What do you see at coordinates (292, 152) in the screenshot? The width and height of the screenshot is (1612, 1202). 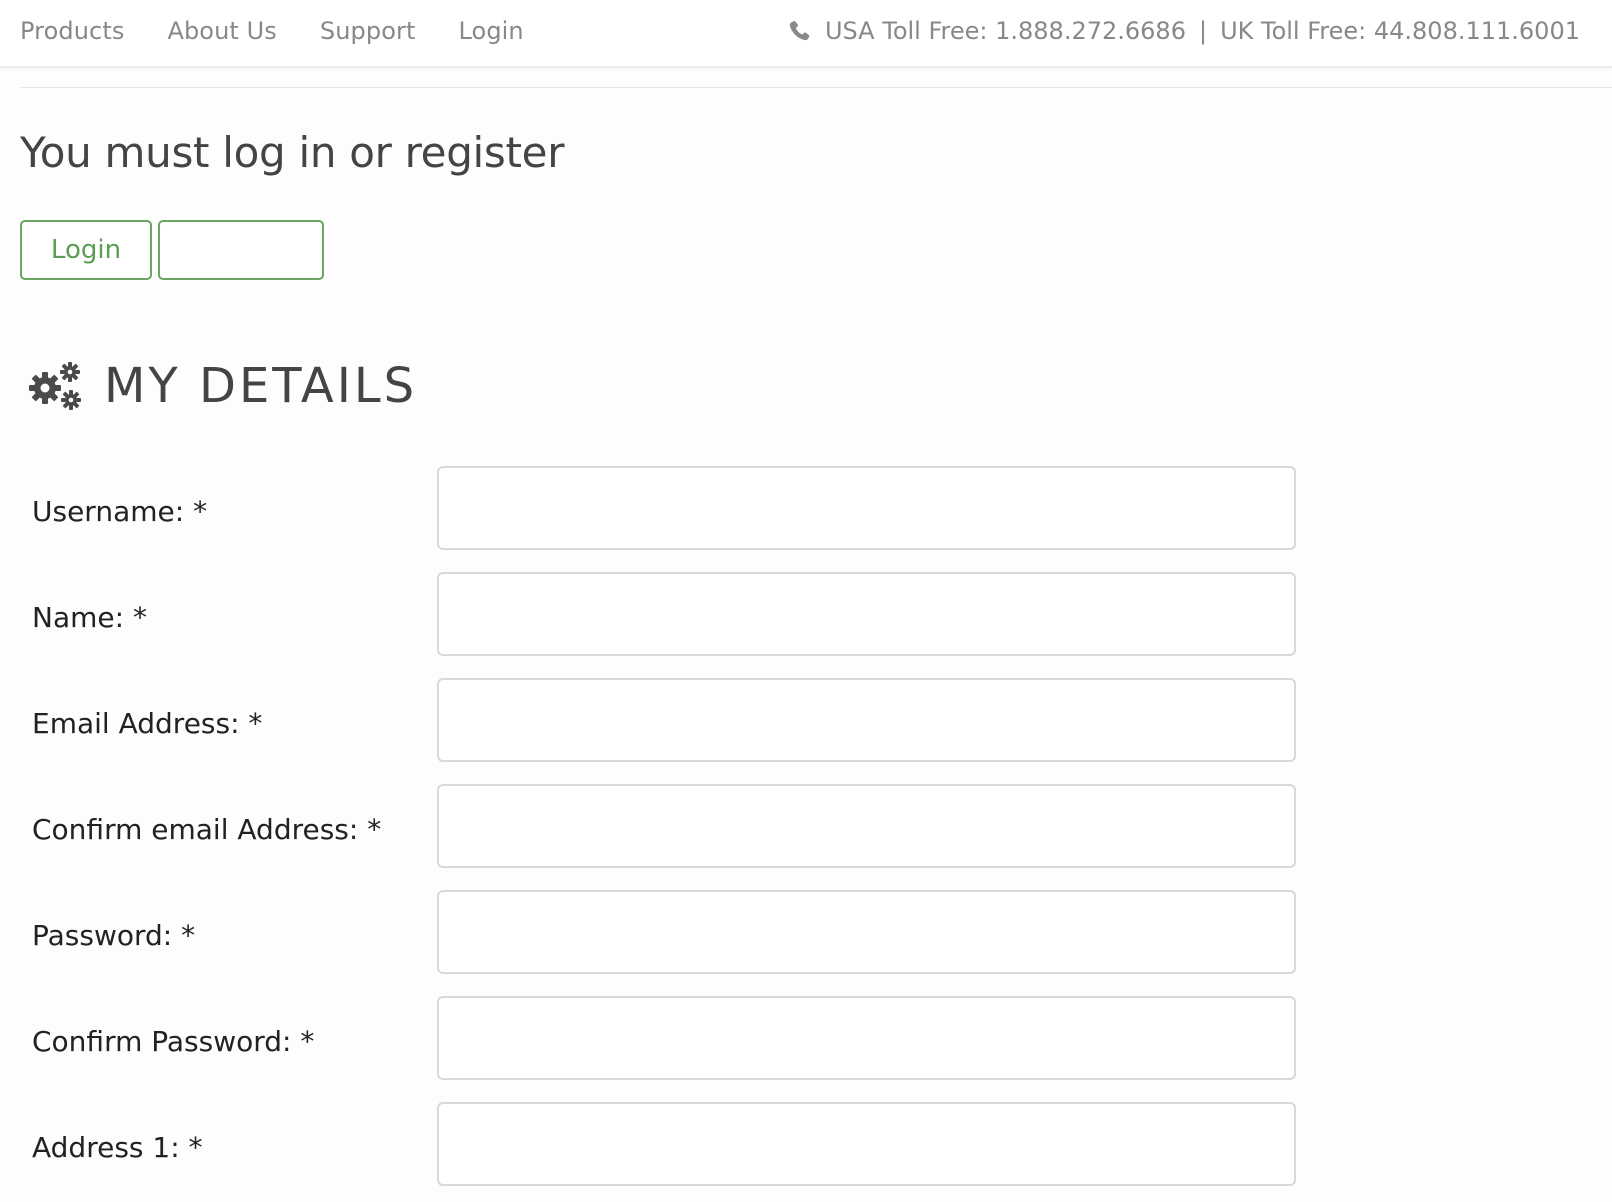 I see `page-title: You must log in or register` at bounding box center [292, 152].